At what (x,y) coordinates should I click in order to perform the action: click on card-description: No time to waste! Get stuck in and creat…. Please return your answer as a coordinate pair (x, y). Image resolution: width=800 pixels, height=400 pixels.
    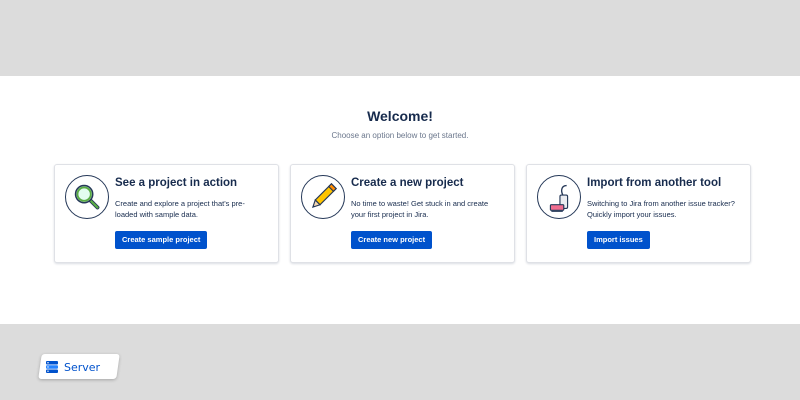
    Looking at the image, I should click on (420, 209).